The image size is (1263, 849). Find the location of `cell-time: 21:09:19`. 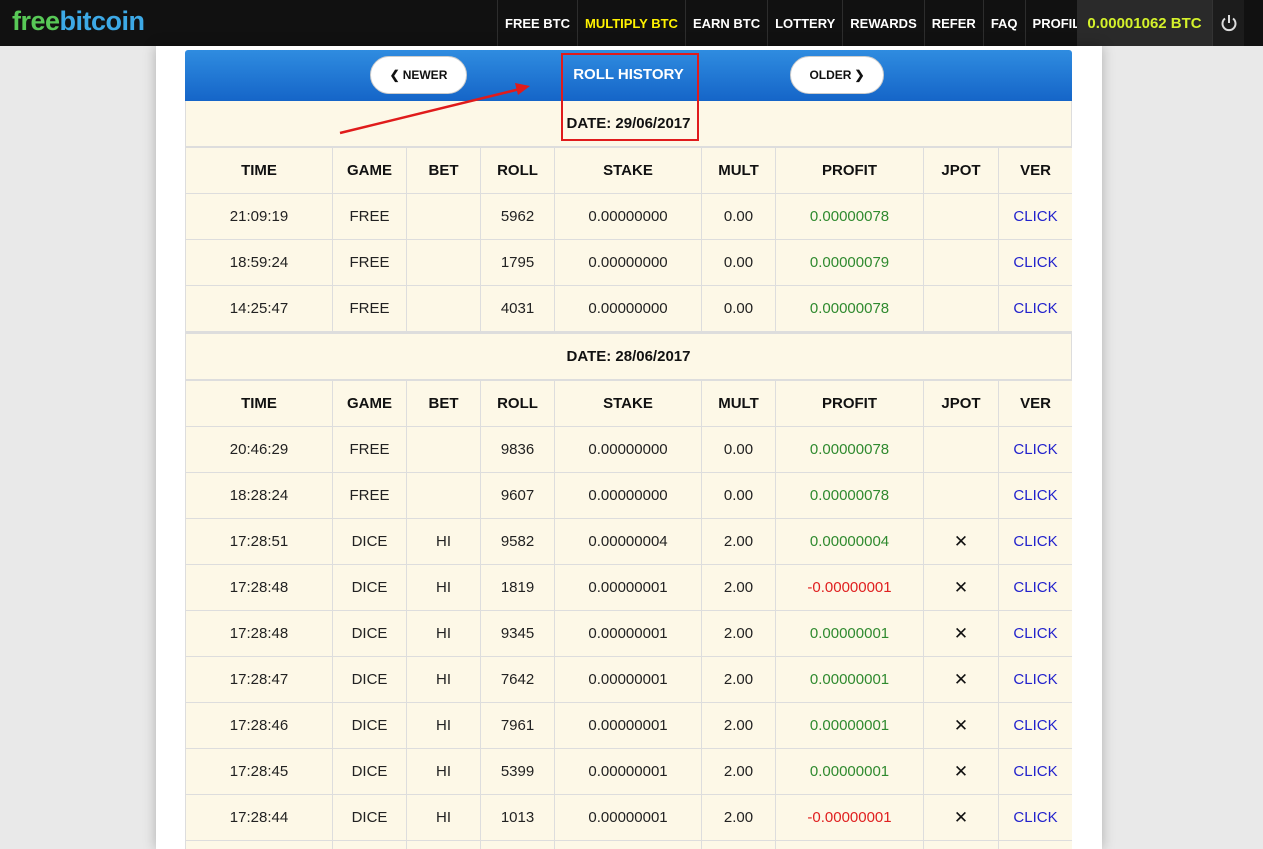

cell-time: 21:09:19 is located at coordinates (259, 216).